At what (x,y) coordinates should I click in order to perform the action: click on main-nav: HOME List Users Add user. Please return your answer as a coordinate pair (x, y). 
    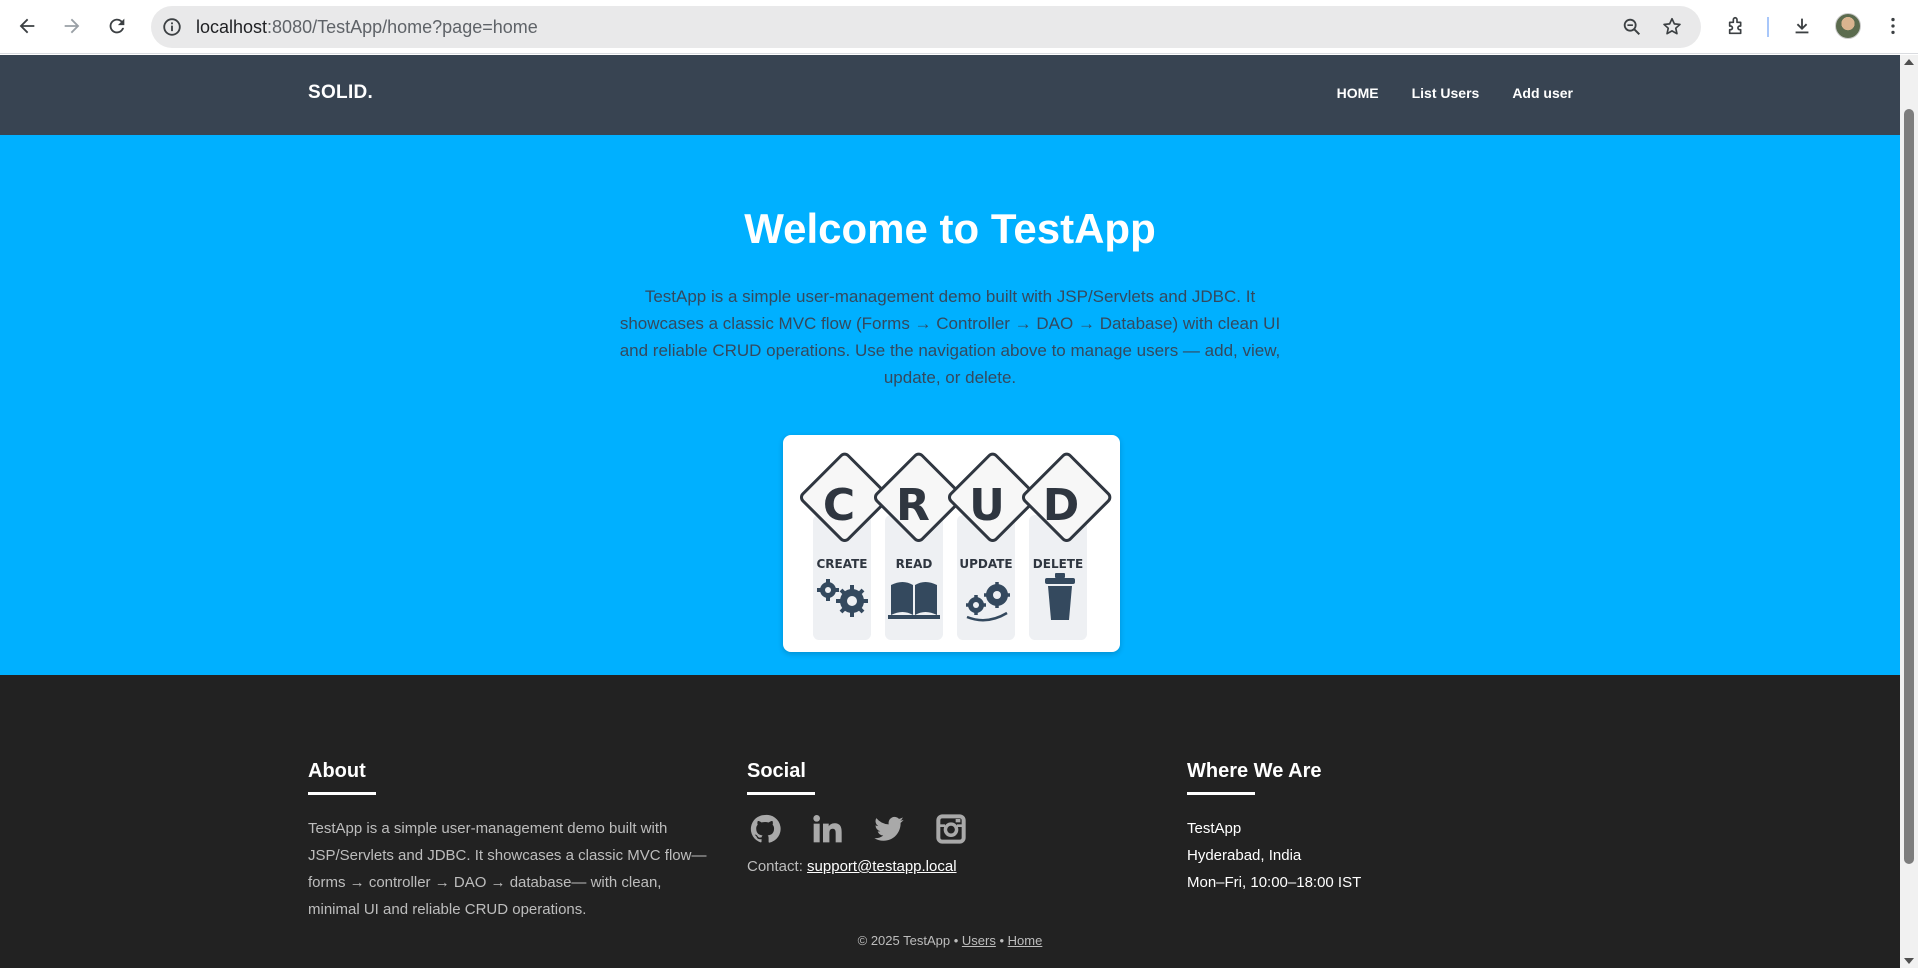
    Looking at the image, I should click on (1455, 93).